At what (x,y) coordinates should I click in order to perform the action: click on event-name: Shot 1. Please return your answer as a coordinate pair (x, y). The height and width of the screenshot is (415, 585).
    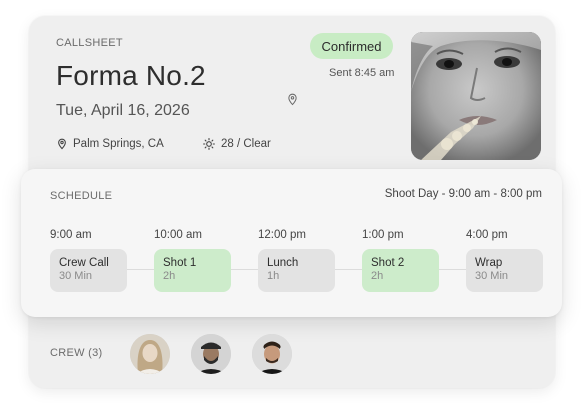
    Looking at the image, I should click on (180, 263).